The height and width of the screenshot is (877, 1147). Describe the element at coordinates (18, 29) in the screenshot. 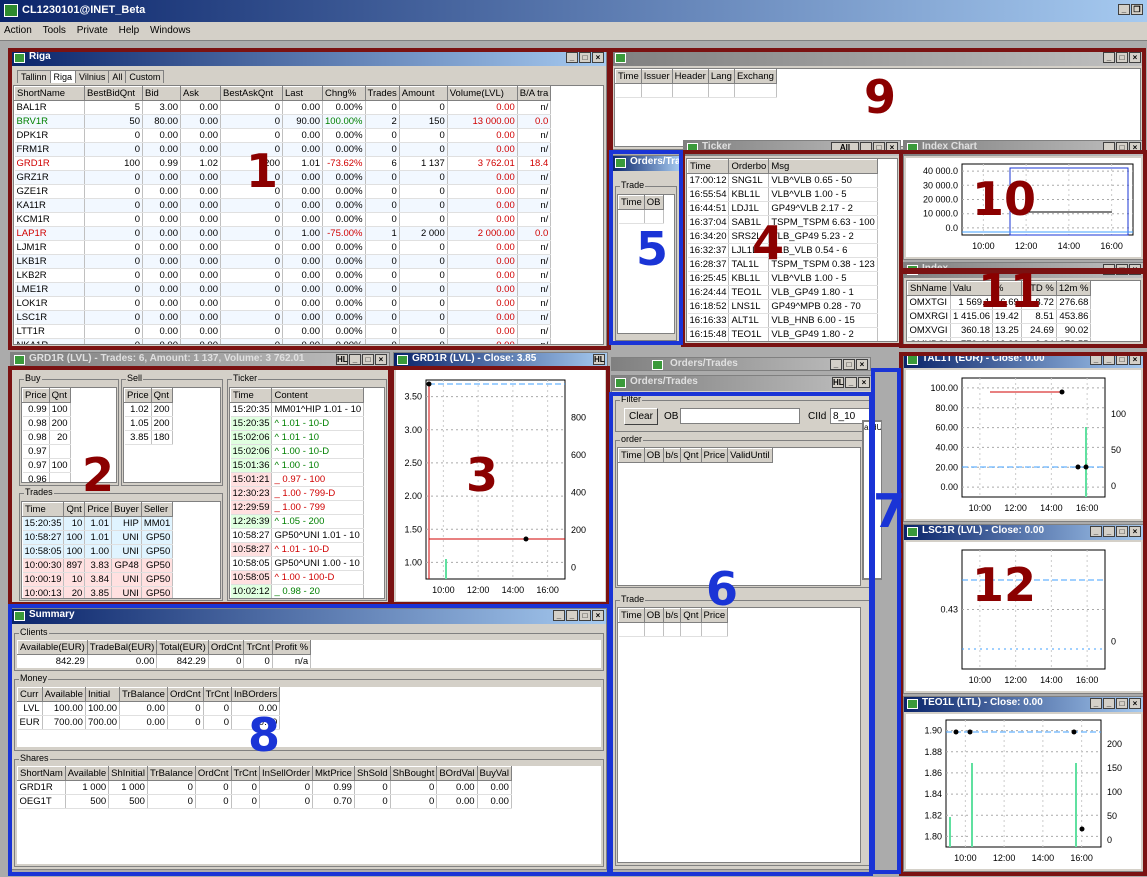

I see `menu-action: Action` at that location.